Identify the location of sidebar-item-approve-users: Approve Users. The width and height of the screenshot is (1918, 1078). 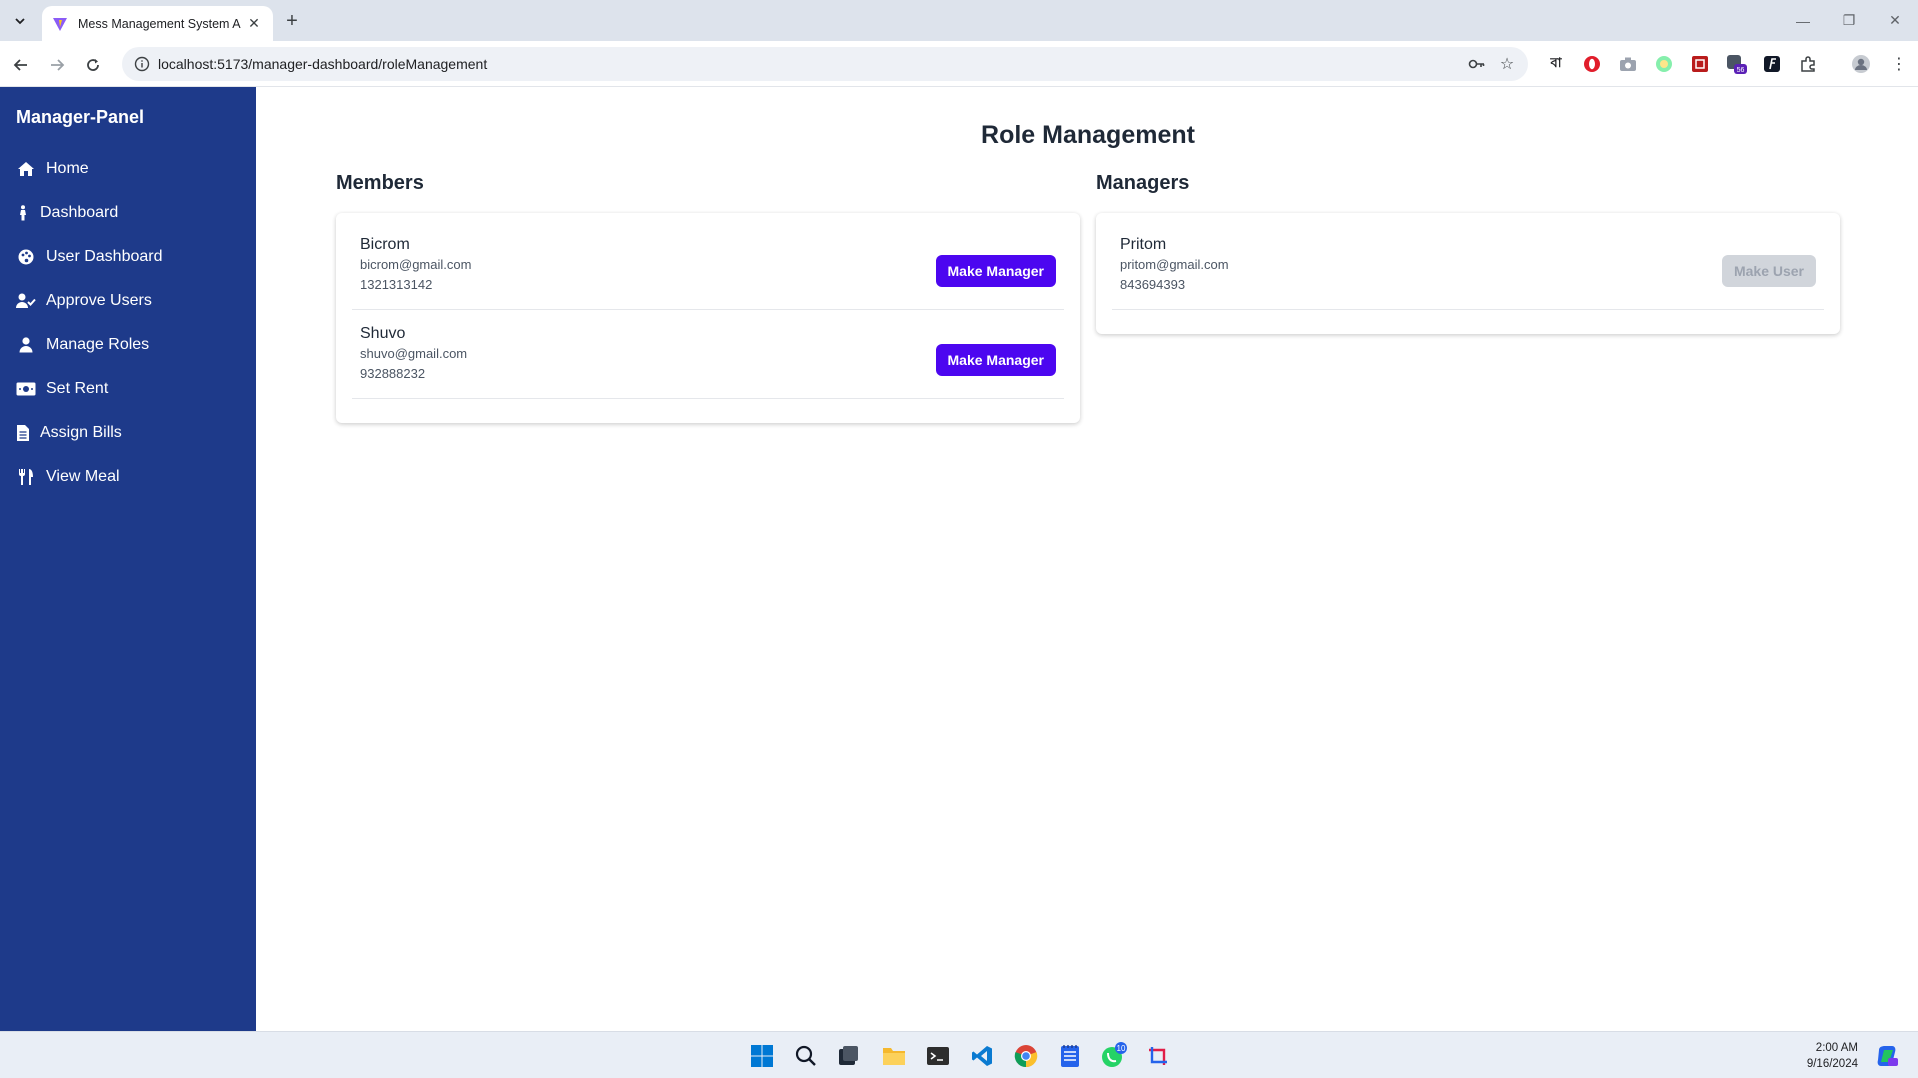
(128, 301).